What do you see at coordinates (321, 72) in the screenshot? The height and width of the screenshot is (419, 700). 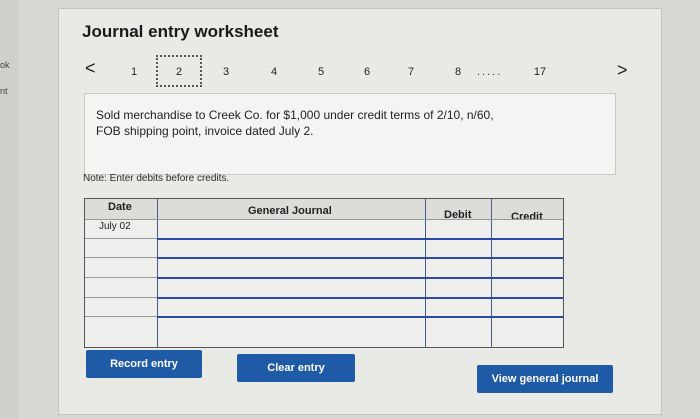 I see `page-5: 5` at bounding box center [321, 72].